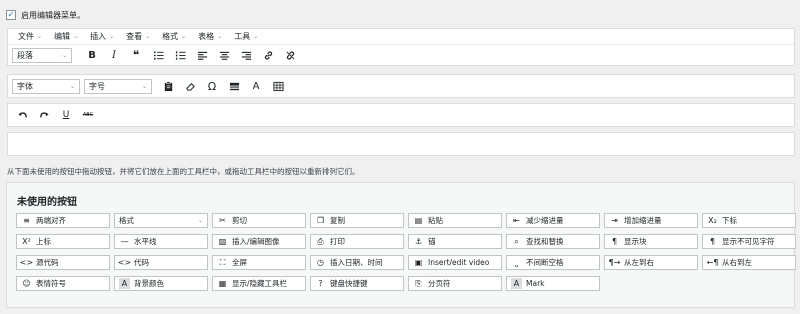  What do you see at coordinates (259, 220) in the screenshot?
I see `unused-button: ✂ 剪切` at bounding box center [259, 220].